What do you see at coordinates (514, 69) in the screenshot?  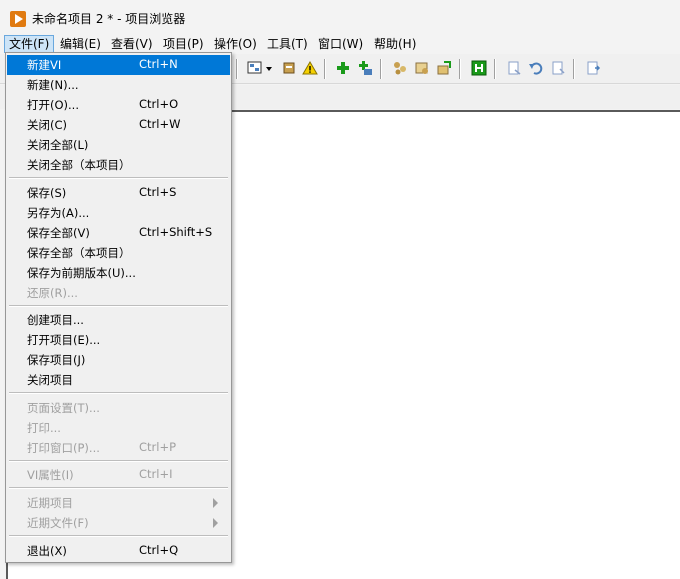 I see `vi-icon` at bounding box center [514, 69].